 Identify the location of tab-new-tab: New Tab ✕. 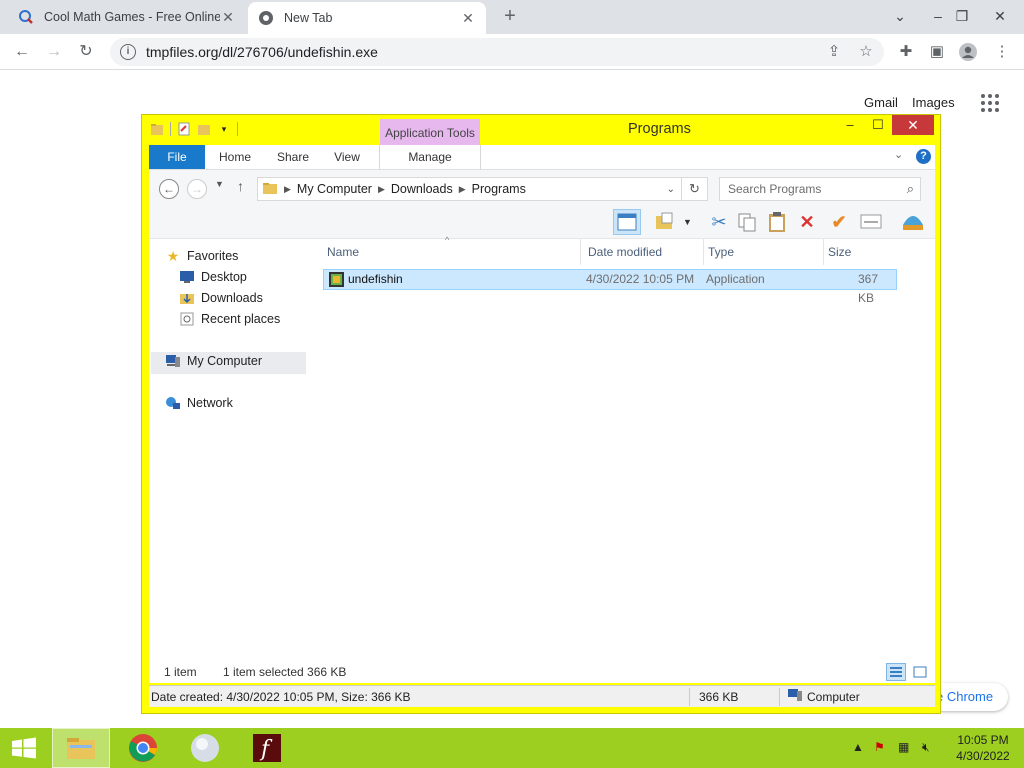
(367, 18).